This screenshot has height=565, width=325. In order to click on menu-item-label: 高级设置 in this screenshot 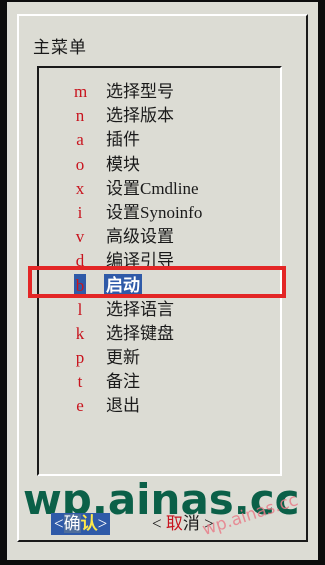, I will do `click(140, 237)`.